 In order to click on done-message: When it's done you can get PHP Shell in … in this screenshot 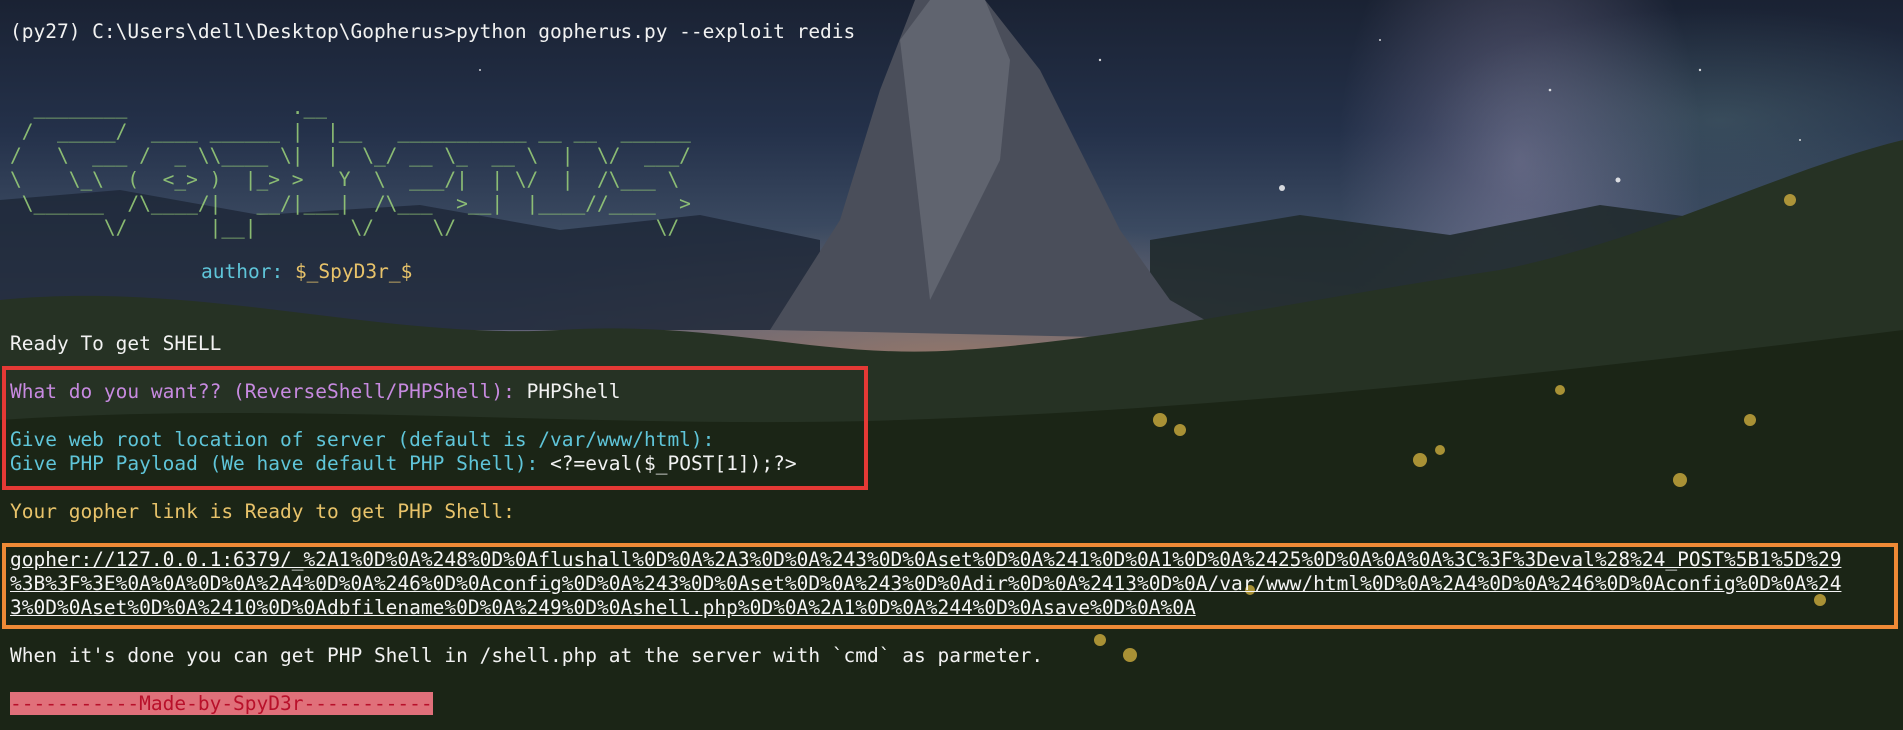, I will do `click(527, 655)`.